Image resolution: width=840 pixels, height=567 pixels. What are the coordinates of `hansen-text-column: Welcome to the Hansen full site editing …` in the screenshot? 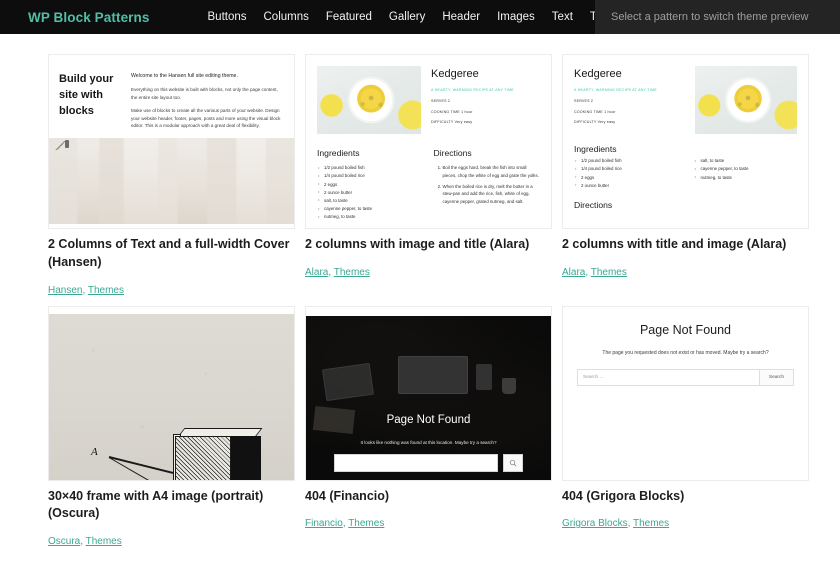 It's located at (207, 101).